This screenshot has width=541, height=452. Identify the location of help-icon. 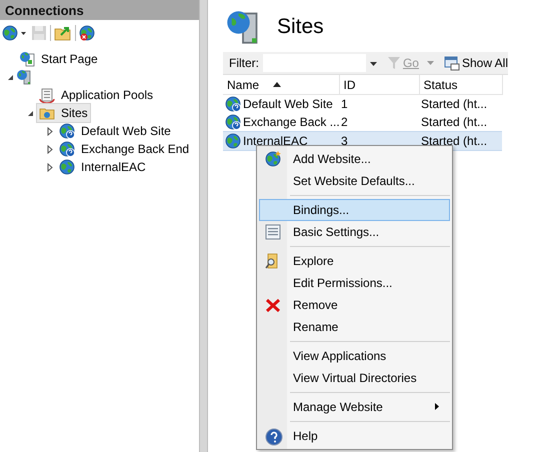
(274, 437).